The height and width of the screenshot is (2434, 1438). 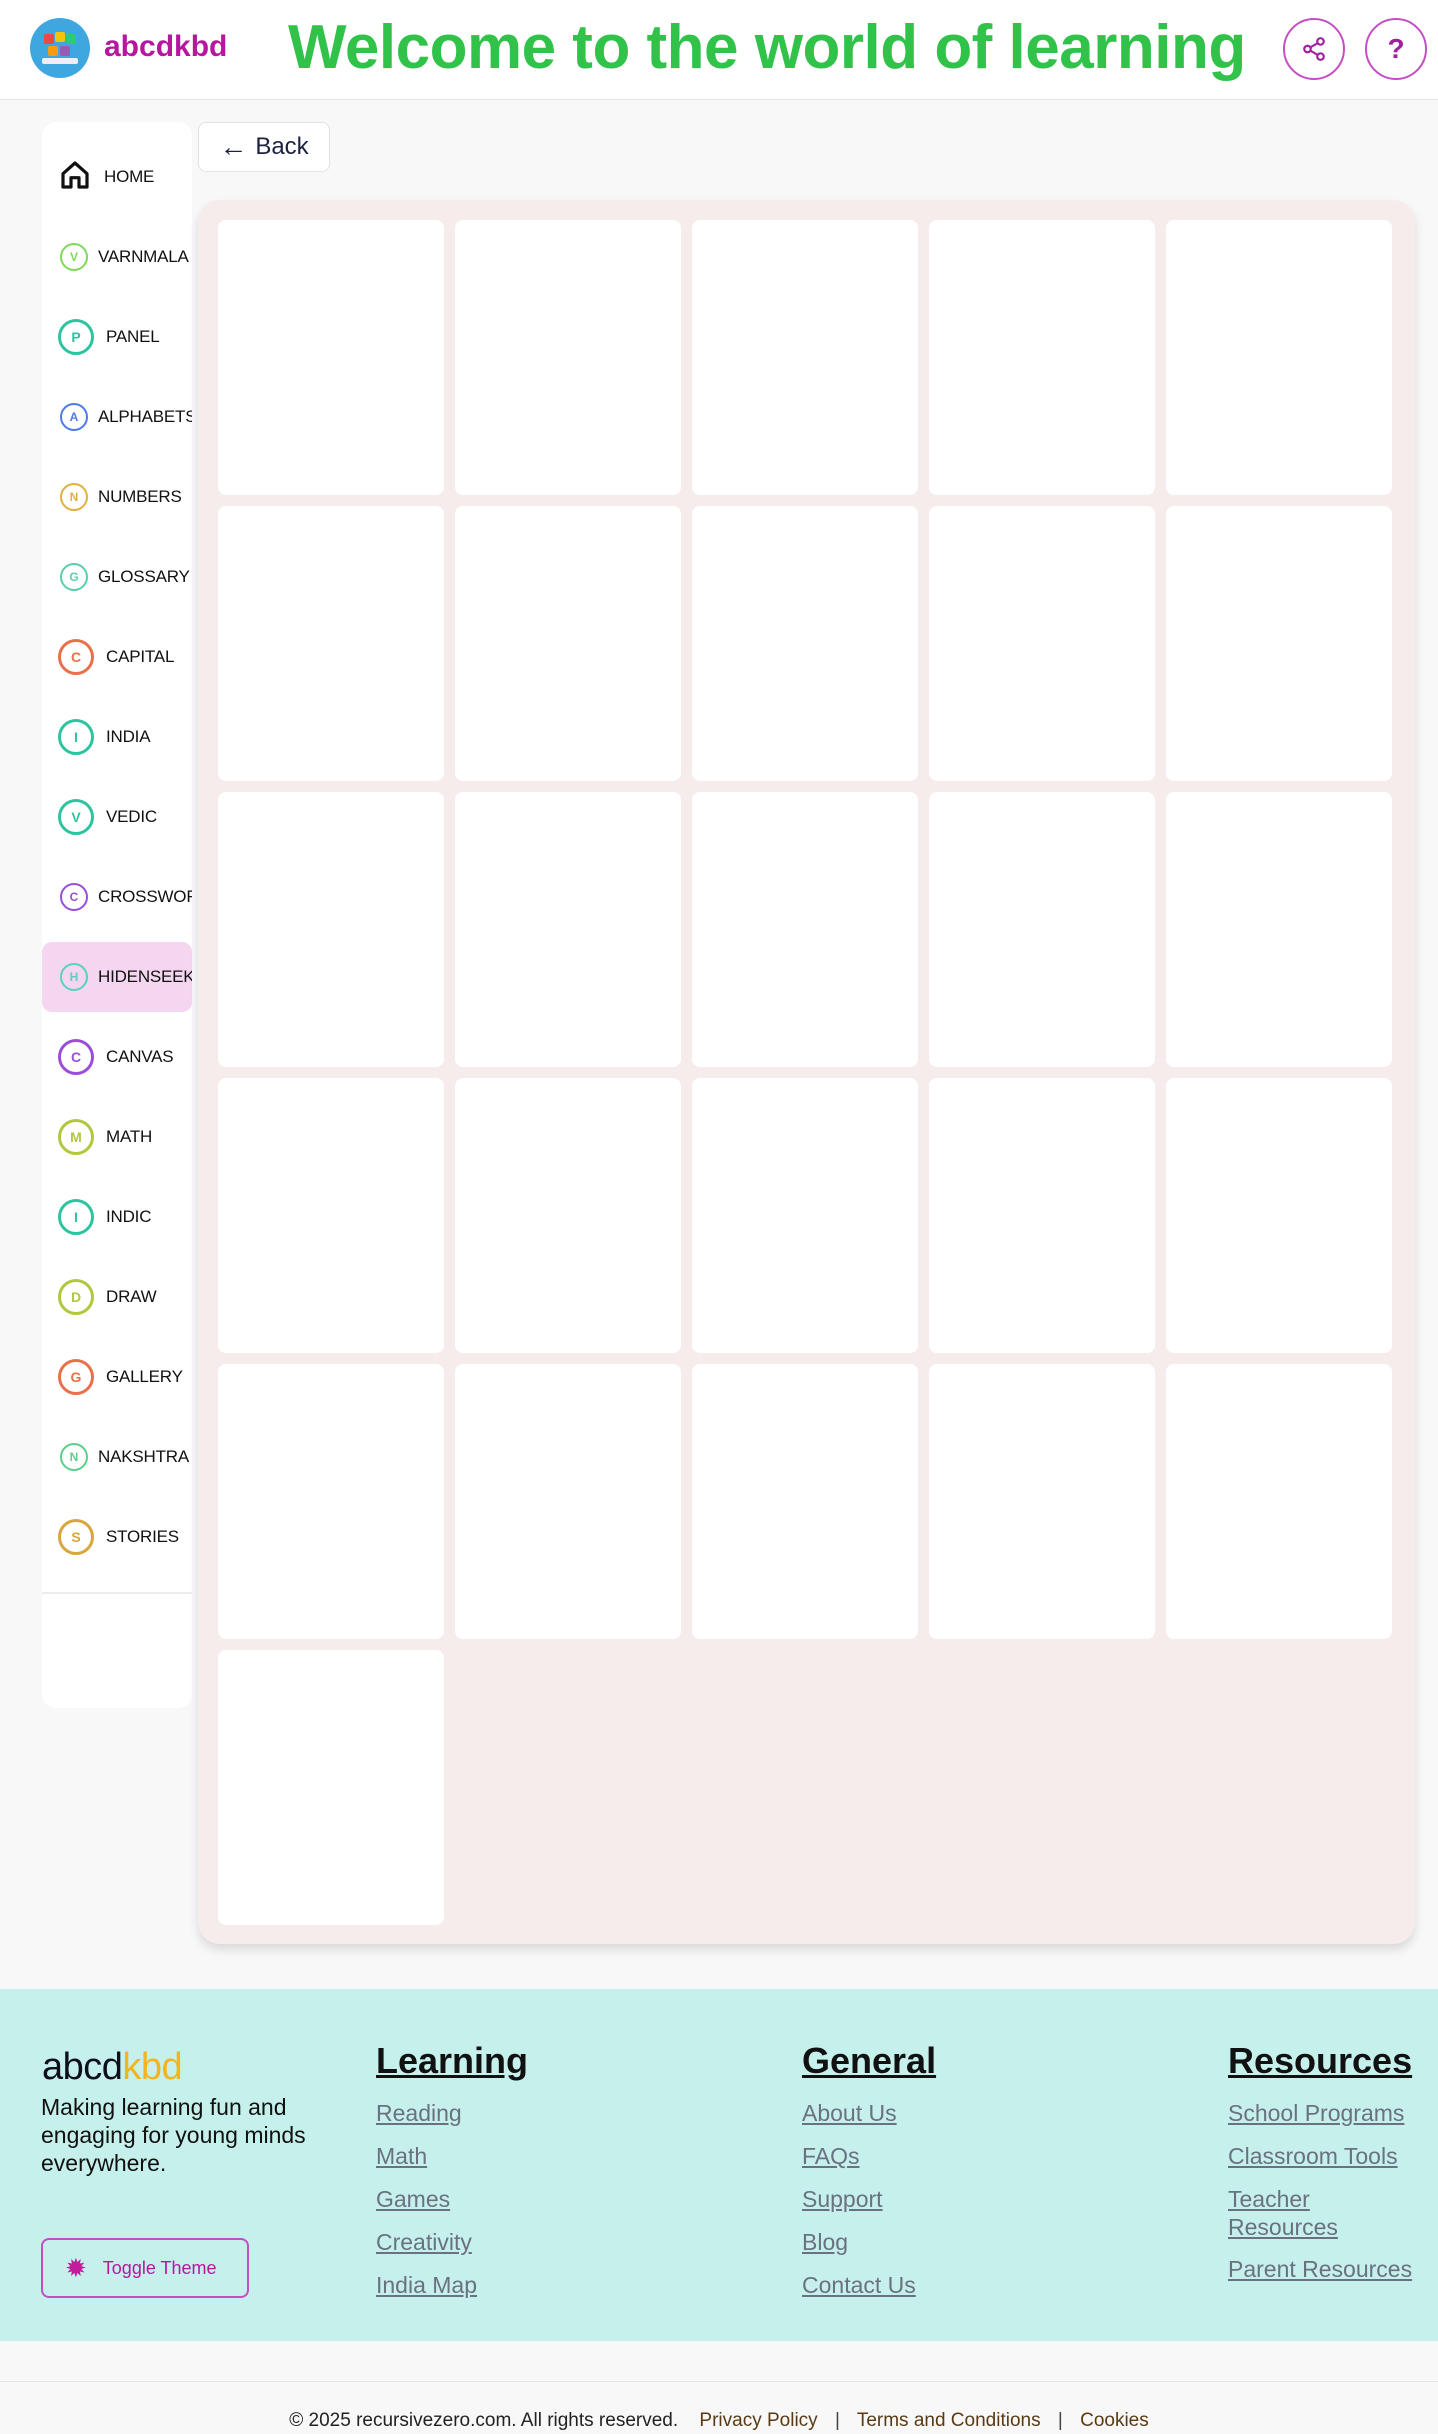 What do you see at coordinates (452, 2060) in the screenshot?
I see `footer-column-title-learning: Learning` at bounding box center [452, 2060].